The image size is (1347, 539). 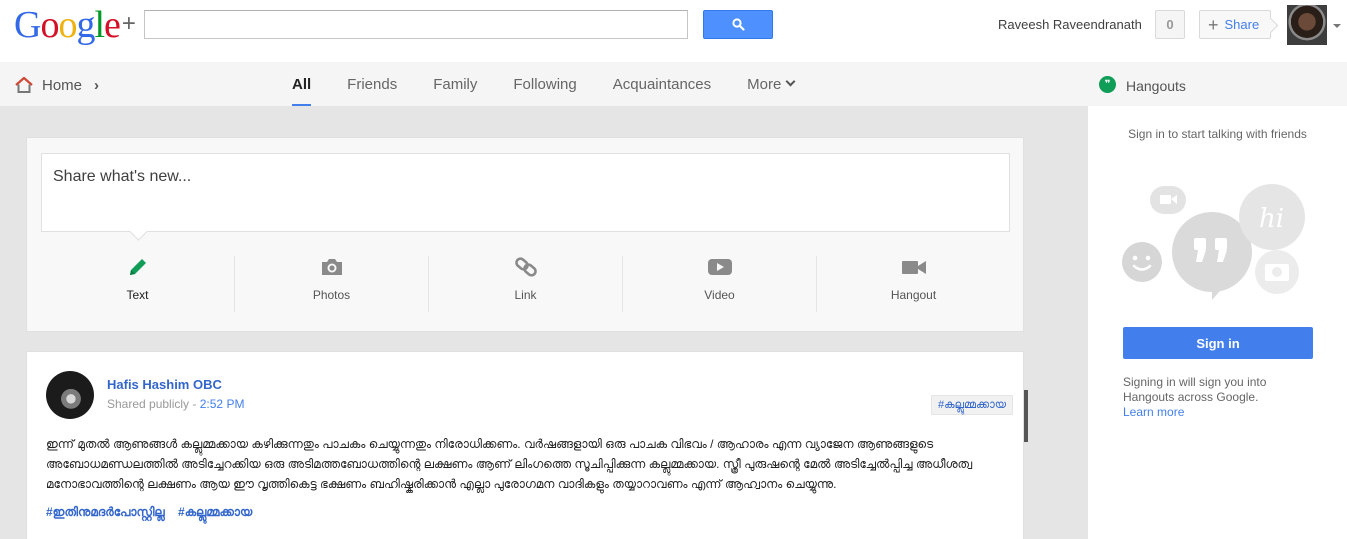 I want to click on tab-family: Family, so click(x=455, y=84).